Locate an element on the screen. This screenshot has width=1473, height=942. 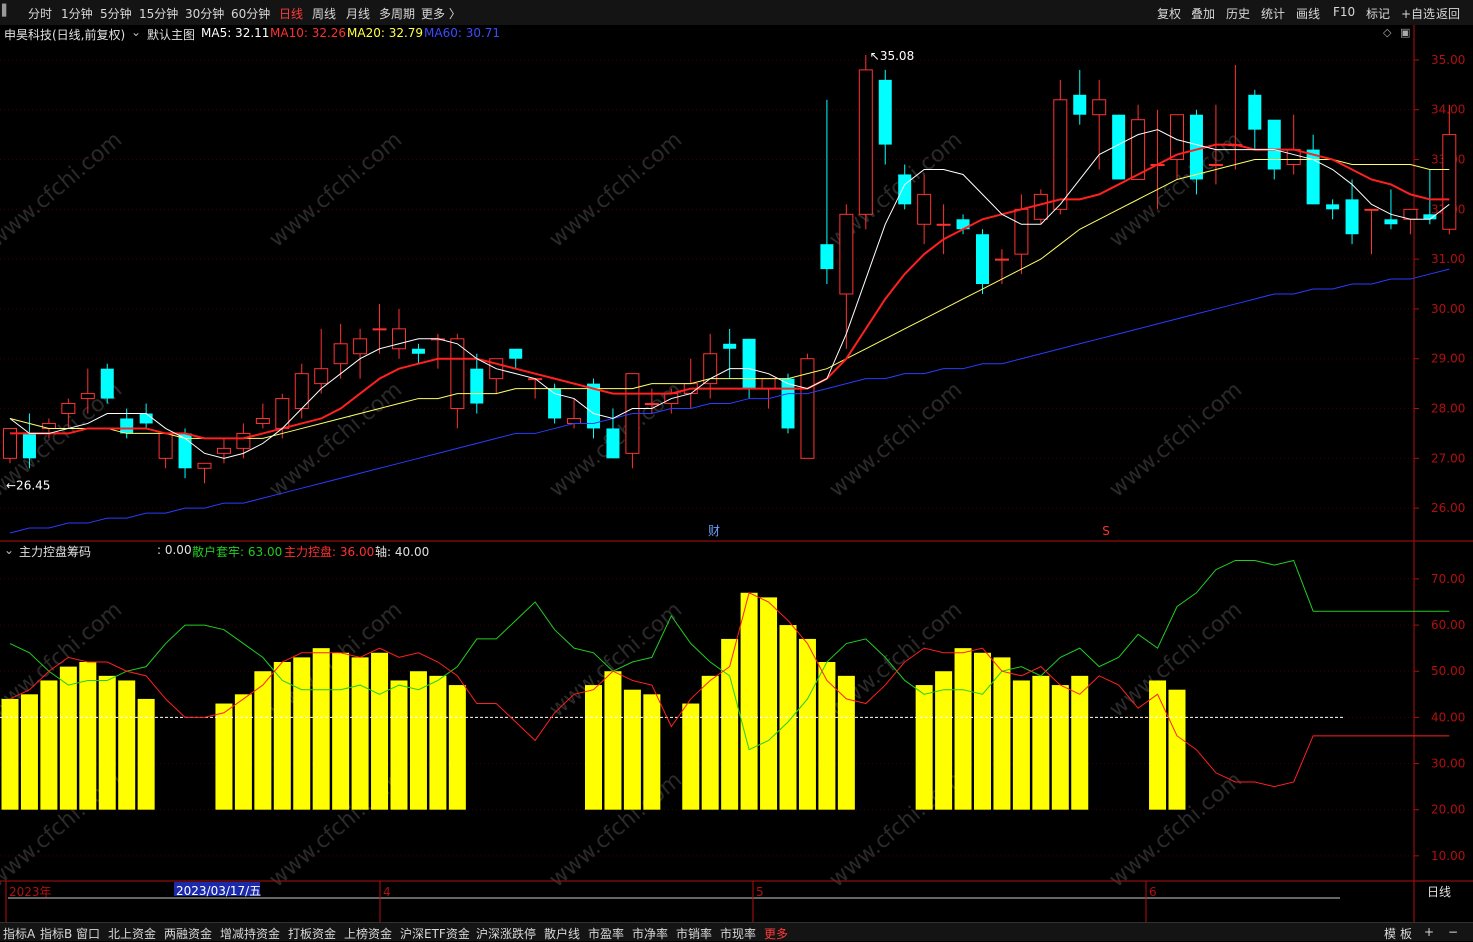
toolbar-button-4: 画线 is located at coordinates (1308, 13).